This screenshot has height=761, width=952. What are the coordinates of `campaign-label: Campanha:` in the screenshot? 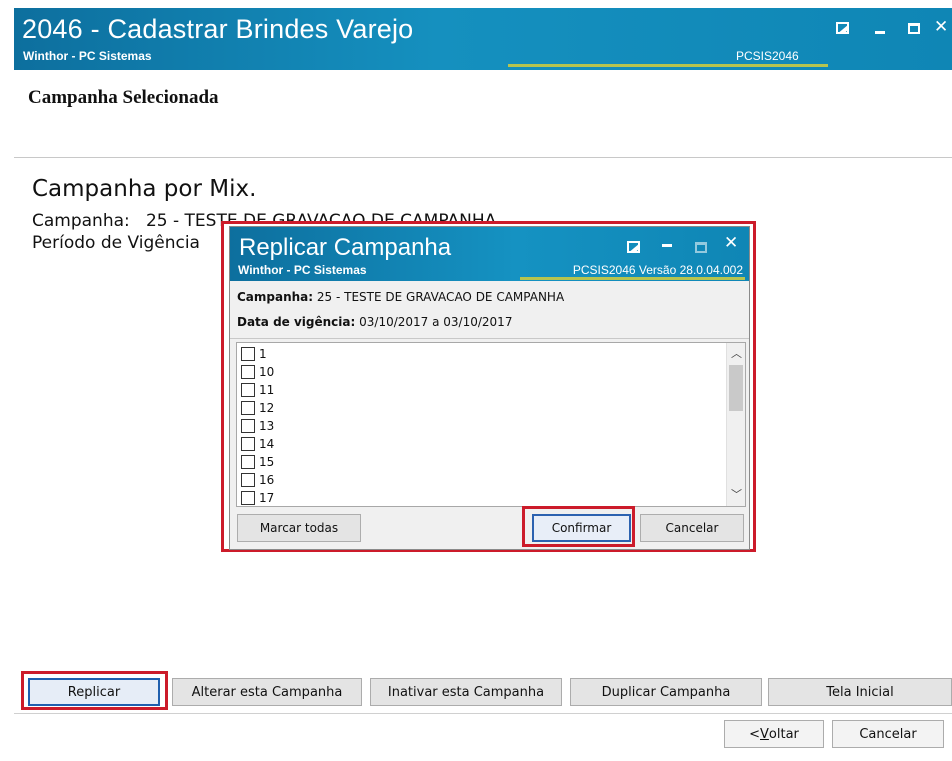 It's located at (81, 221).